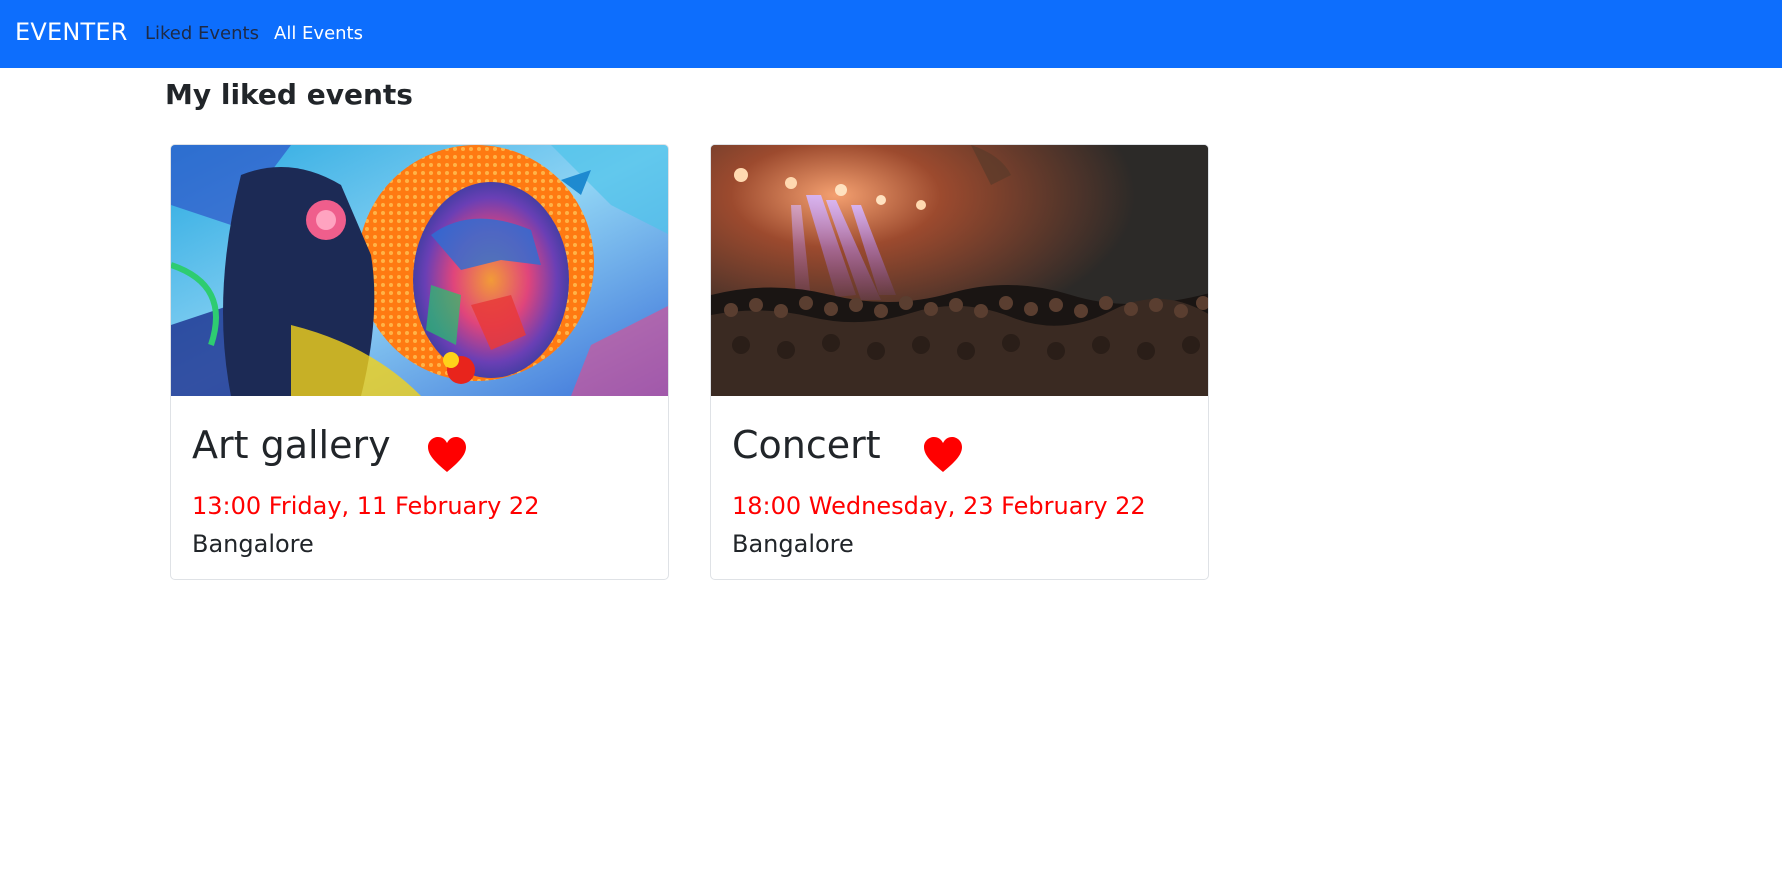 Image resolution: width=1782 pixels, height=880 pixels. What do you see at coordinates (891, 34) in the screenshot?
I see `navbar: EVENTER Liked Events All Events` at bounding box center [891, 34].